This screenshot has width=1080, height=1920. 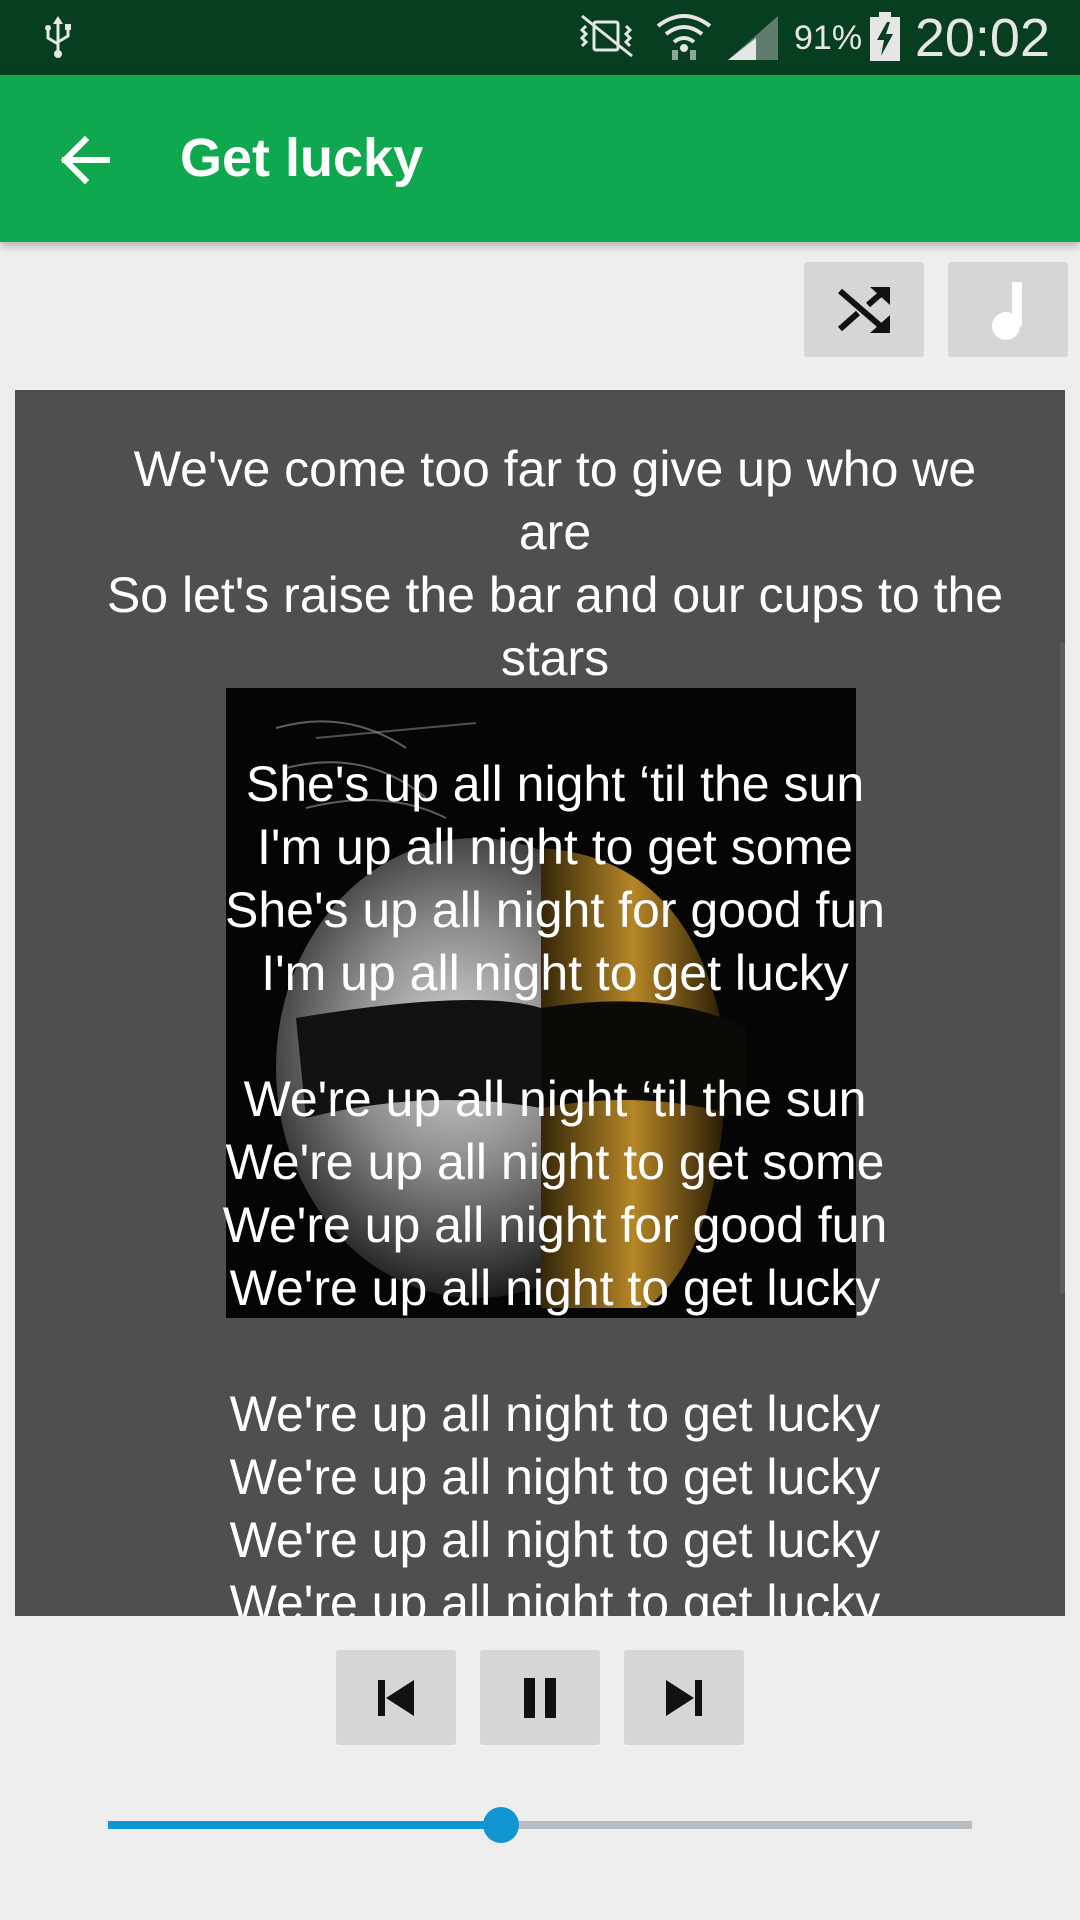 I want to click on app-bar: Get lucky, so click(x=540, y=158).